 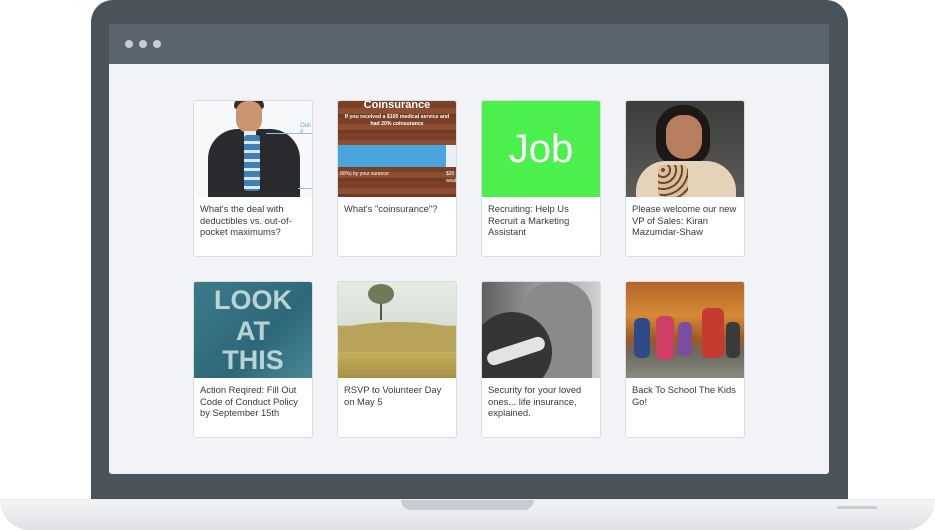 I want to click on job-text: Job, so click(x=541, y=148).